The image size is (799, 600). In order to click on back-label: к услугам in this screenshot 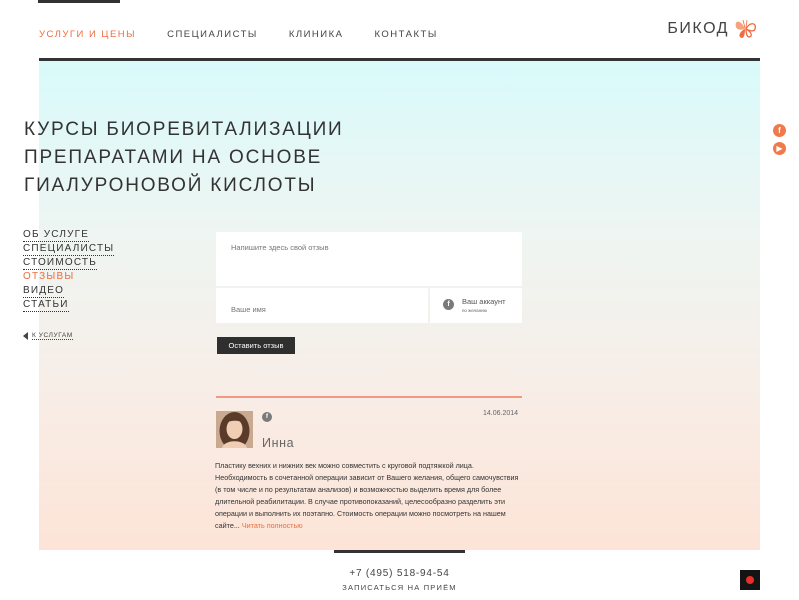, I will do `click(52, 336)`.